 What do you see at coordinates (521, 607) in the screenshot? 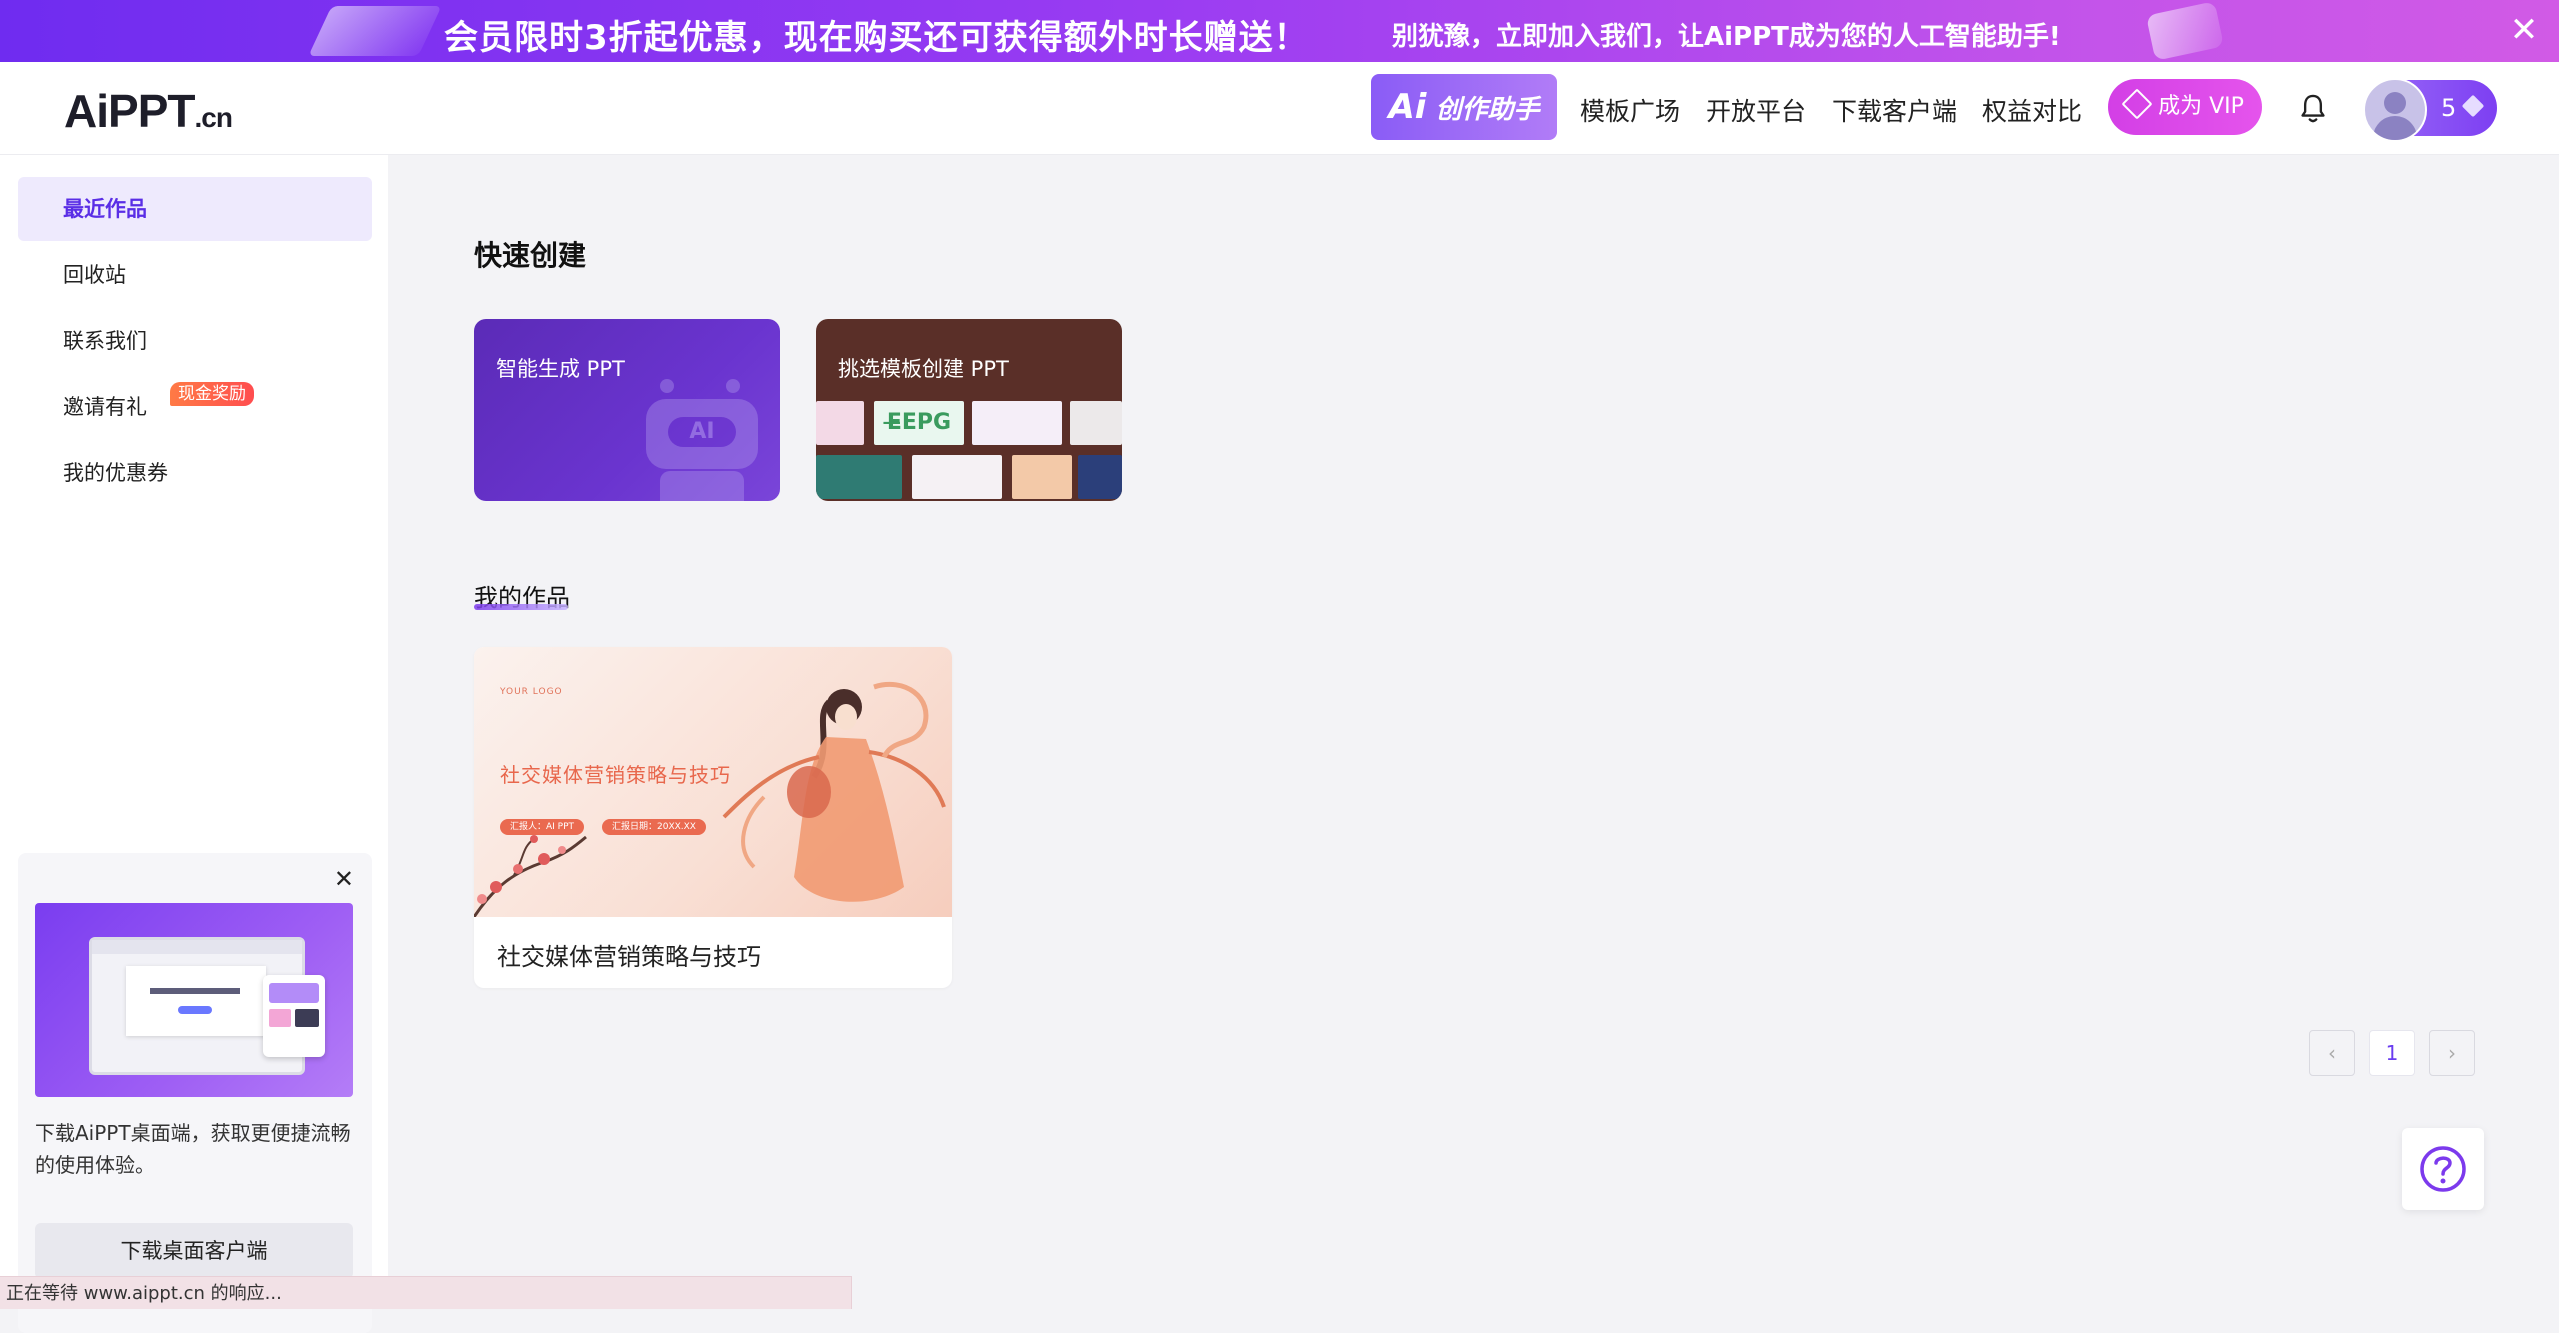
I see `tab-underline` at bounding box center [521, 607].